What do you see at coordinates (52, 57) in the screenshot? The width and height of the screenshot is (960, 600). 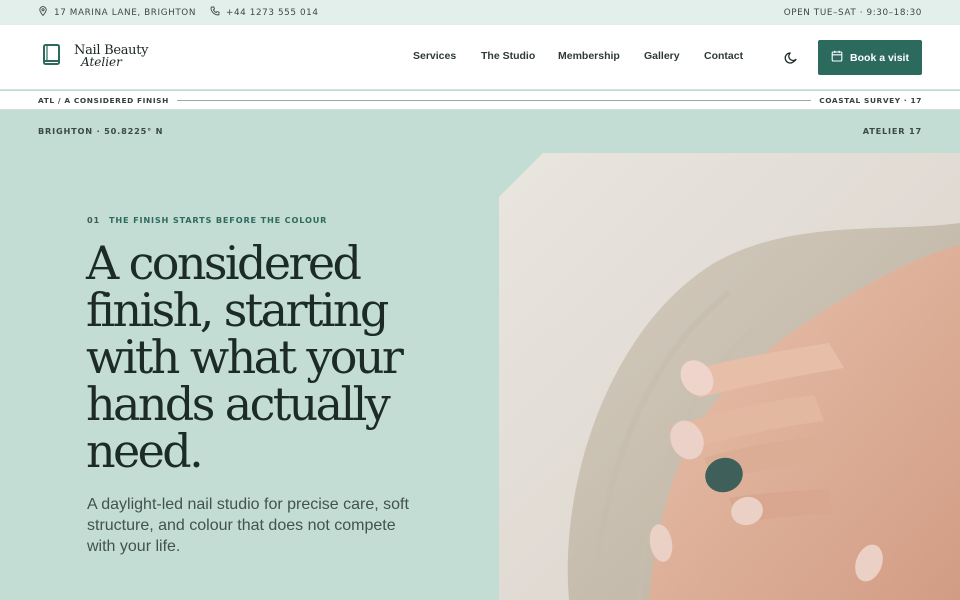 I see `book-logo-icon` at bounding box center [52, 57].